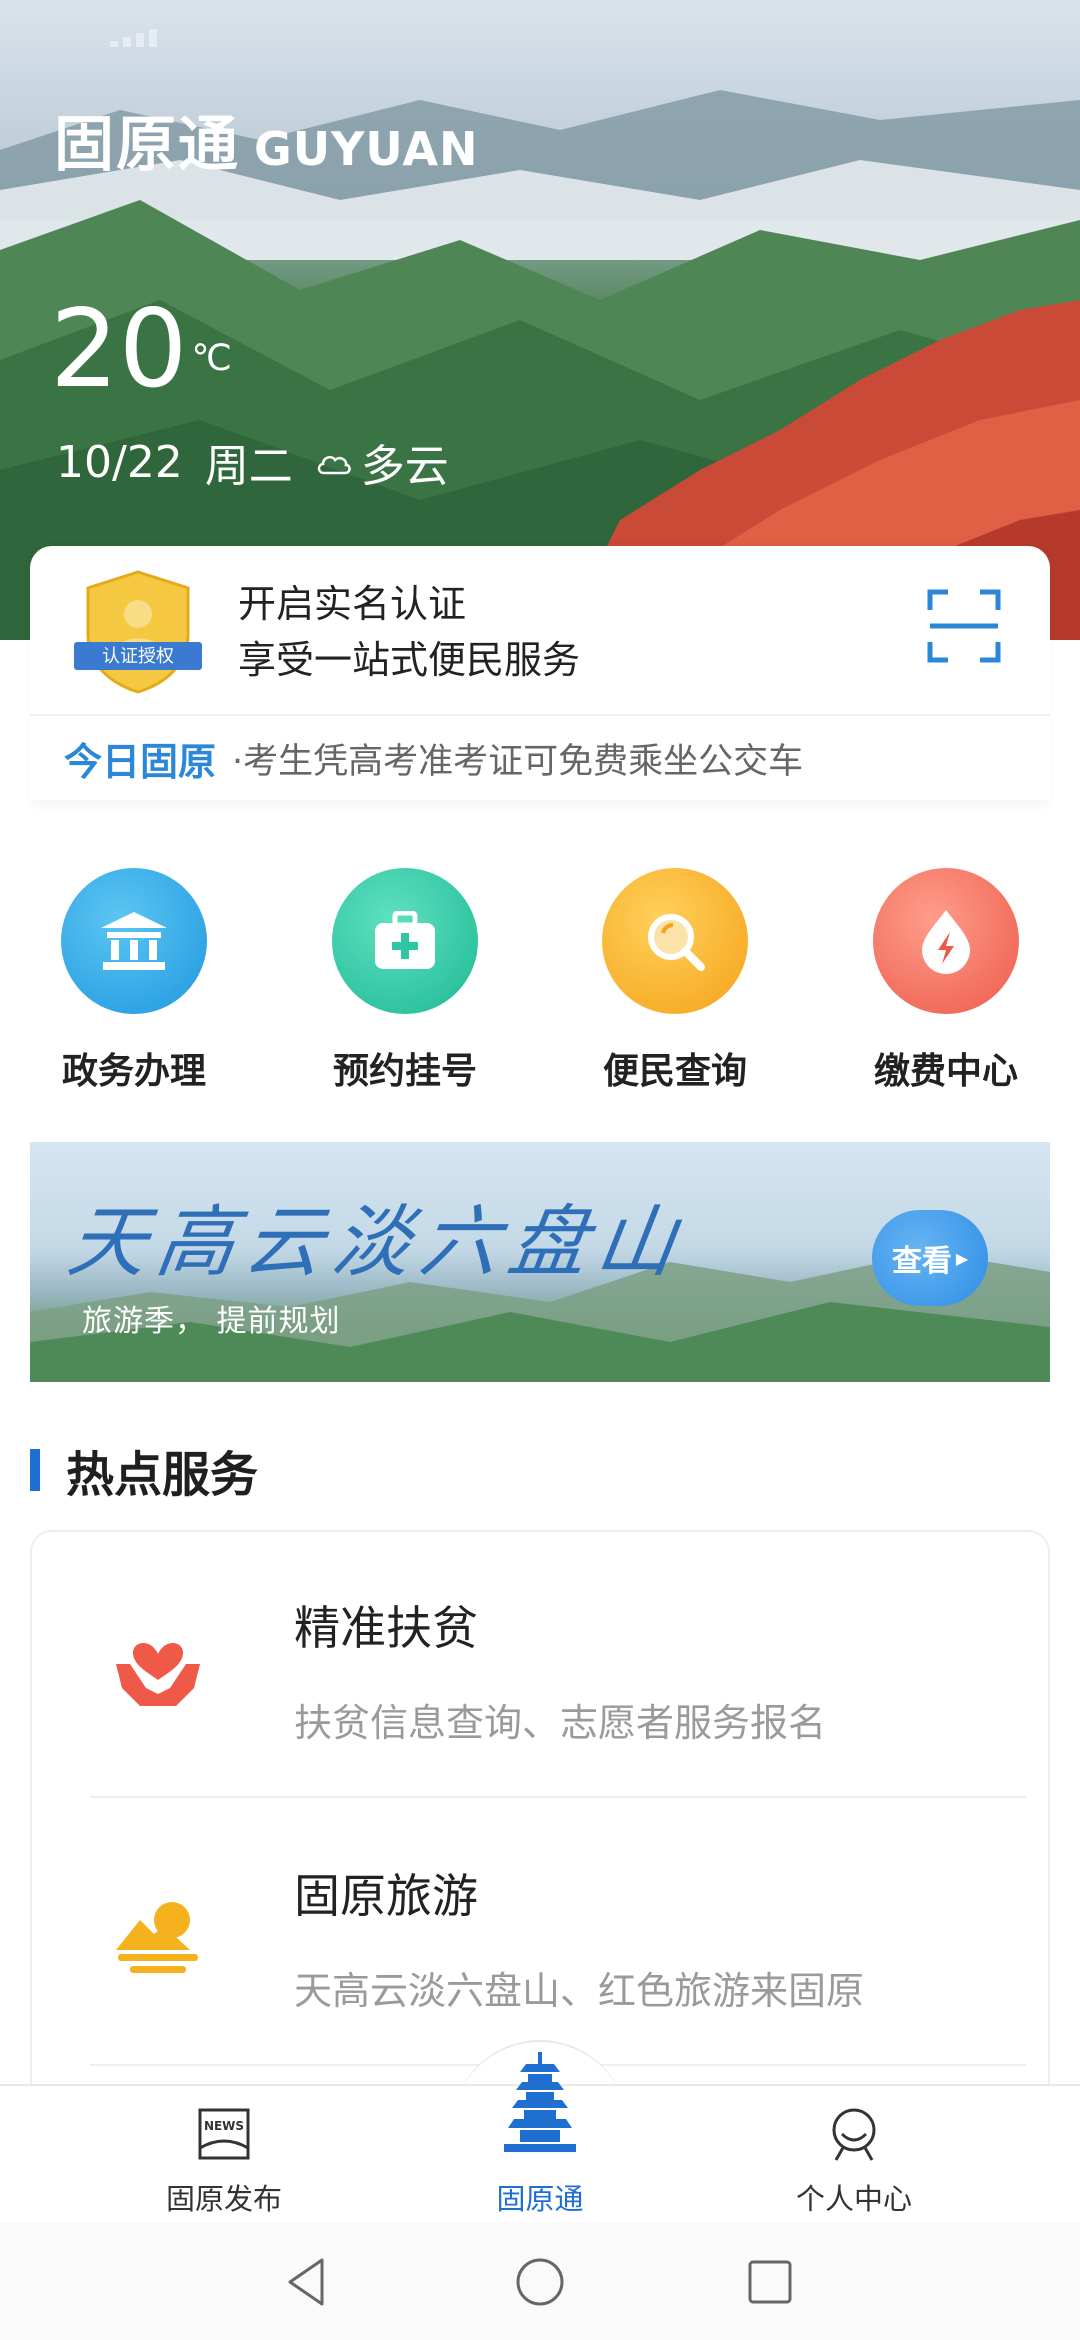 This screenshot has height=2340, width=1080. I want to click on today-guyuan-news-ticker: 今日固原 ·考生凭高考准考证可免费乘坐公交车, so click(540, 757).